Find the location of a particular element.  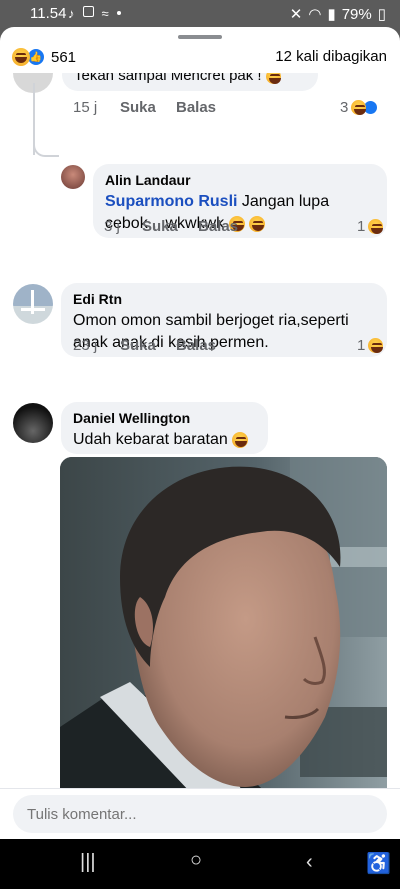

comment-reactions: 3 is located at coordinates (359, 107).